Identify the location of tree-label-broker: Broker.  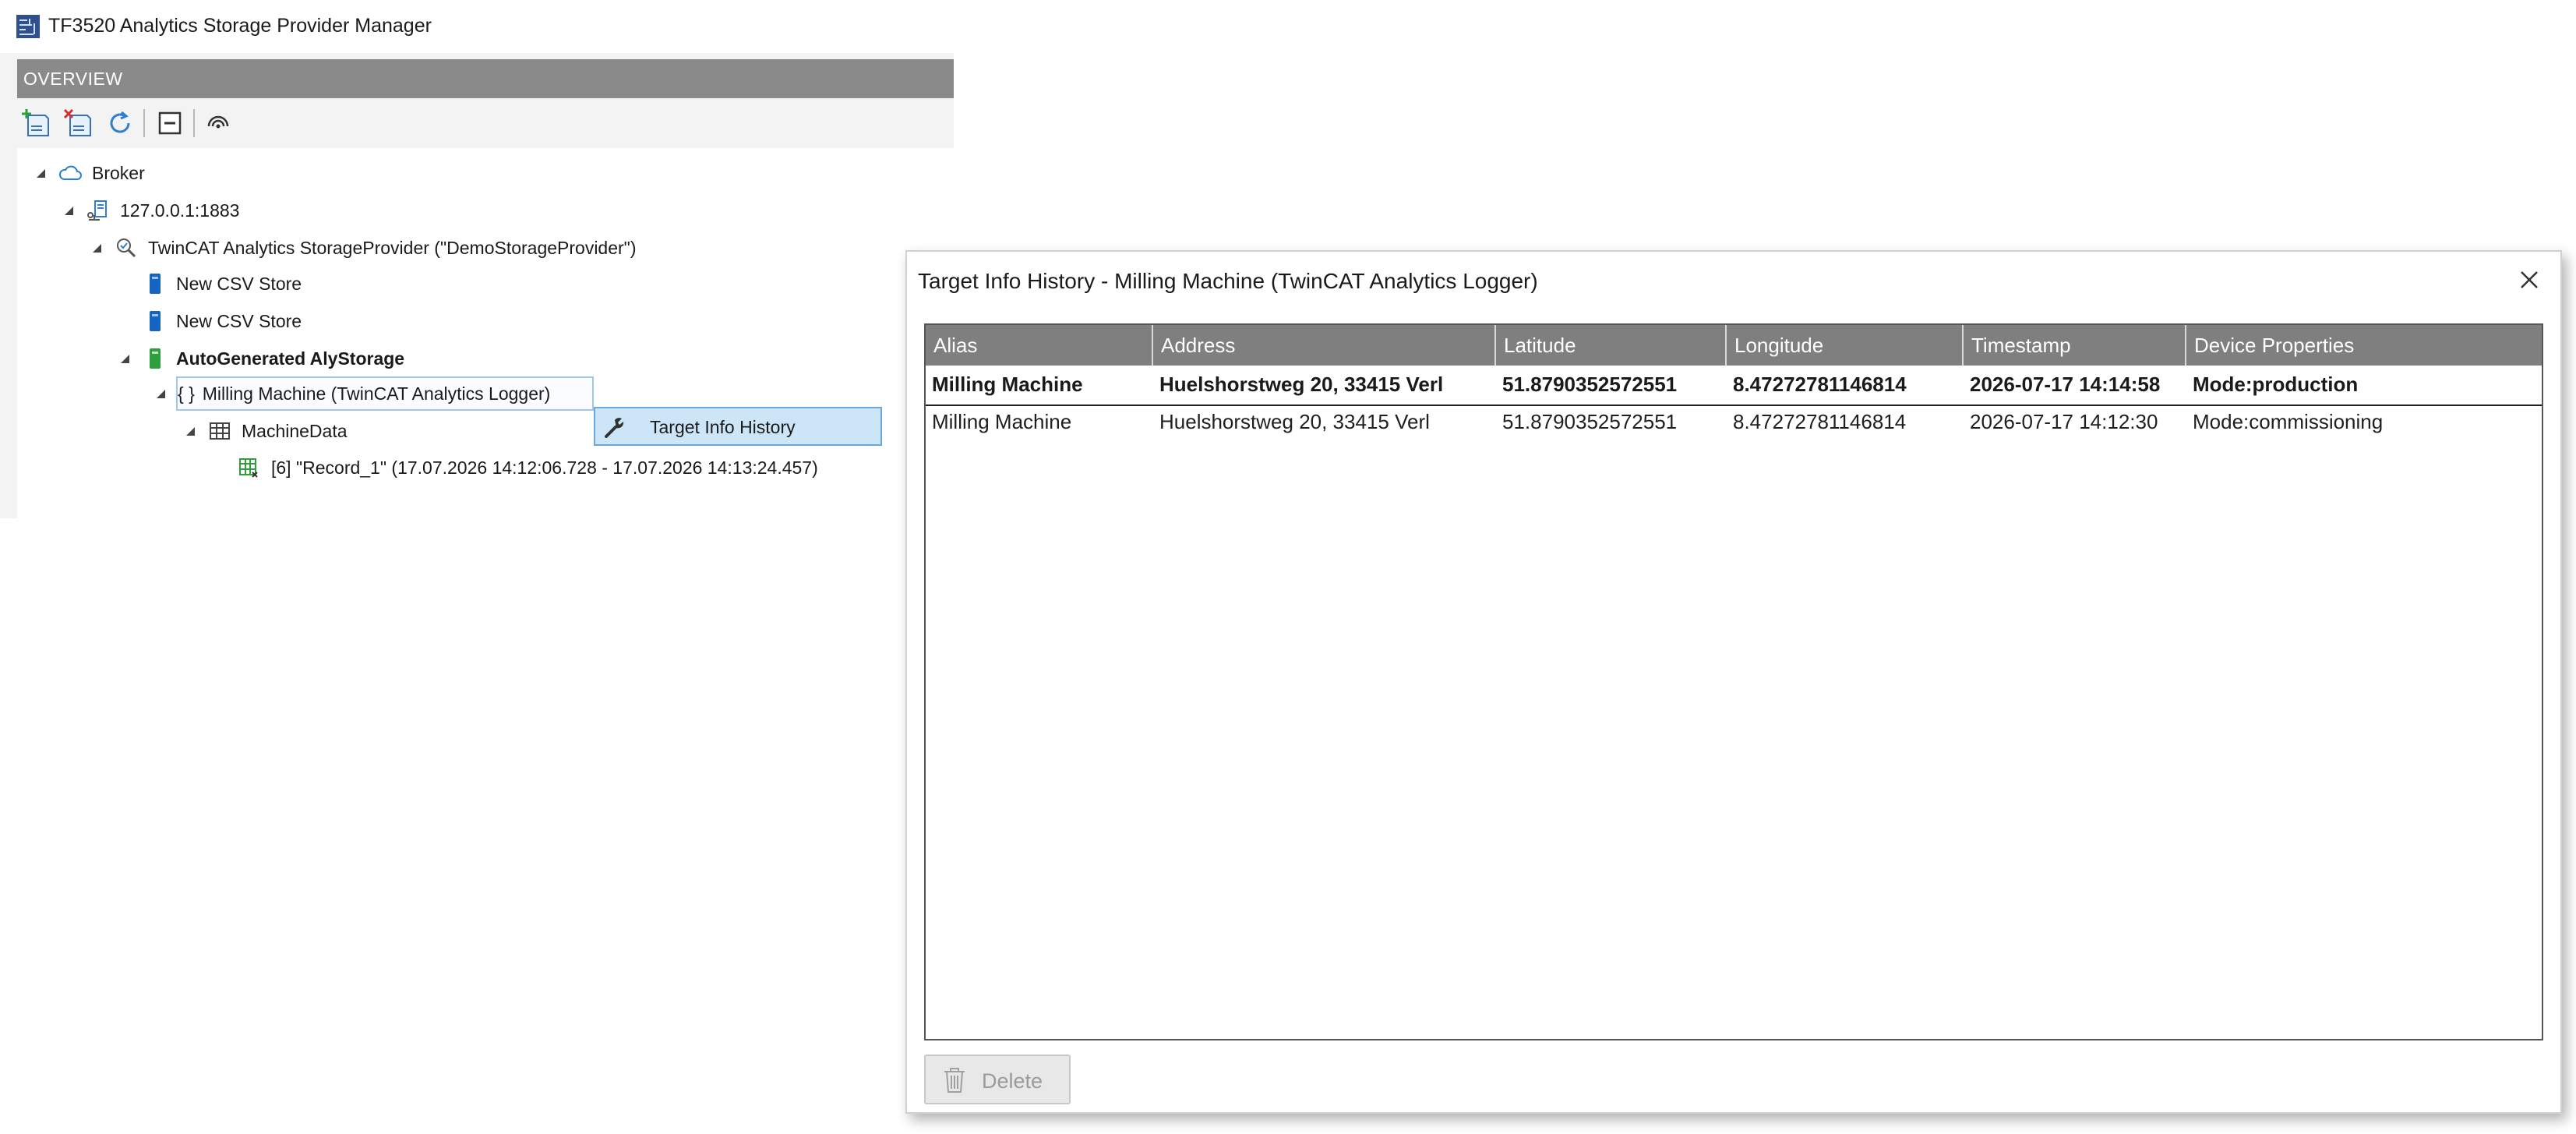
(118, 172).